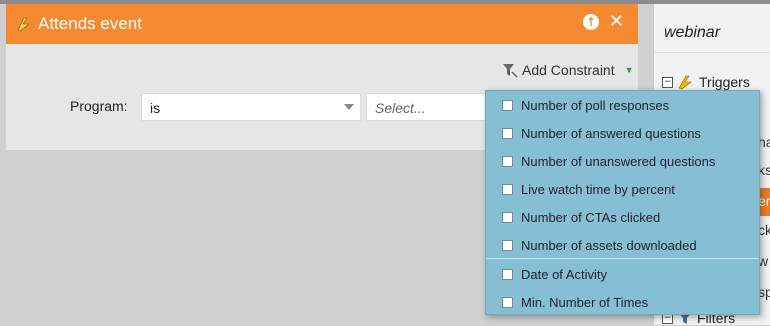  I want to click on search-text: webinar, so click(712, 28).